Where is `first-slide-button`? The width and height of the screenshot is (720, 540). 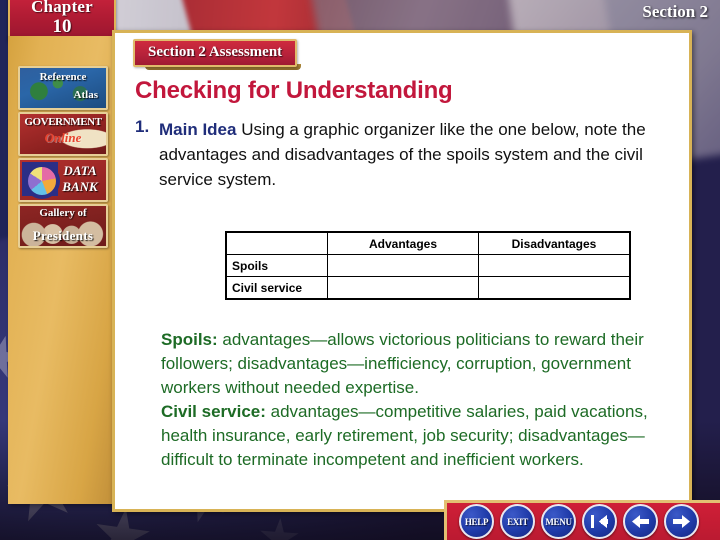 first-slide-button is located at coordinates (599, 521).